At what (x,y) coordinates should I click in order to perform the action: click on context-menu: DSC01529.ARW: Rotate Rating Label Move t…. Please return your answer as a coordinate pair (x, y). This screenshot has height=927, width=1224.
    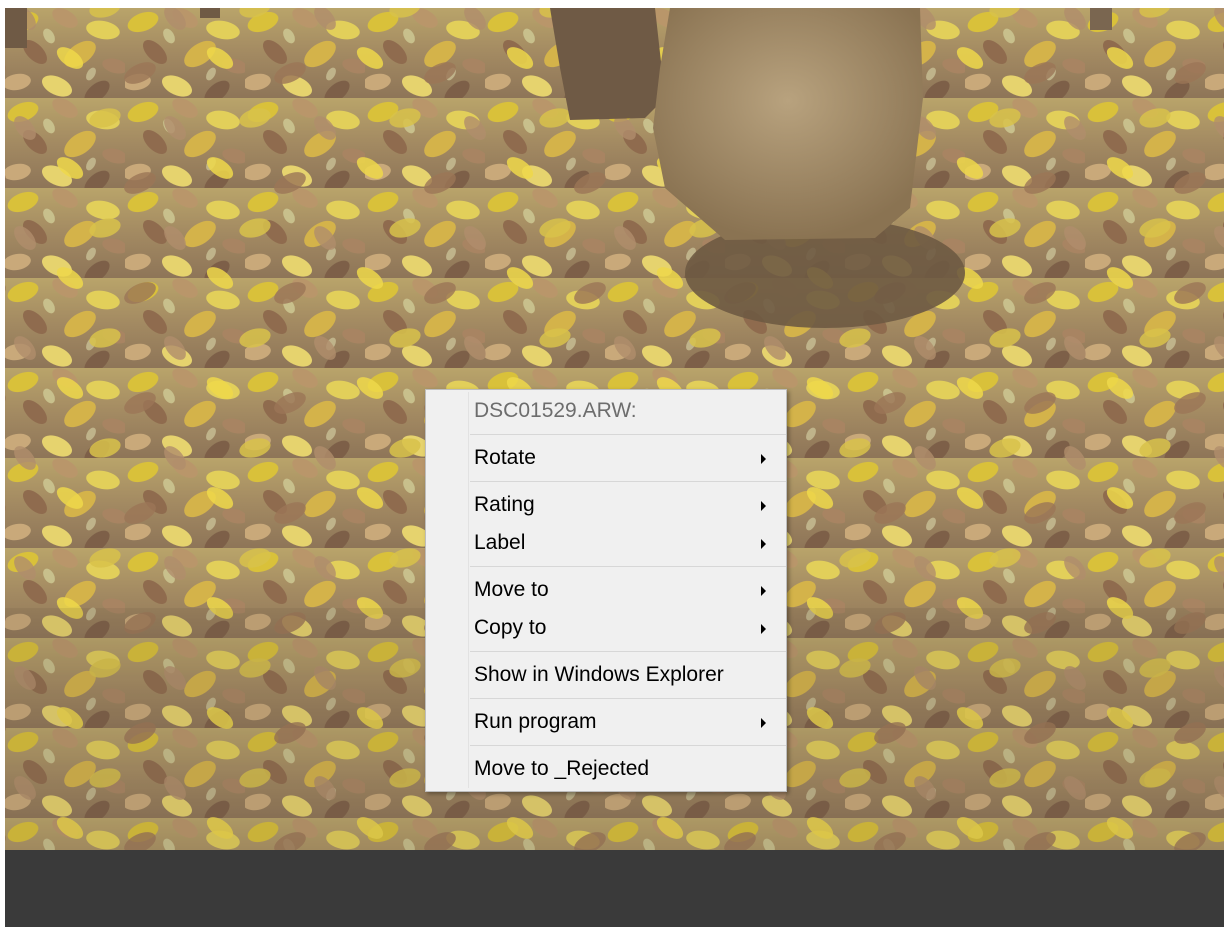
    Looking at the image, I should click on (606, 590).